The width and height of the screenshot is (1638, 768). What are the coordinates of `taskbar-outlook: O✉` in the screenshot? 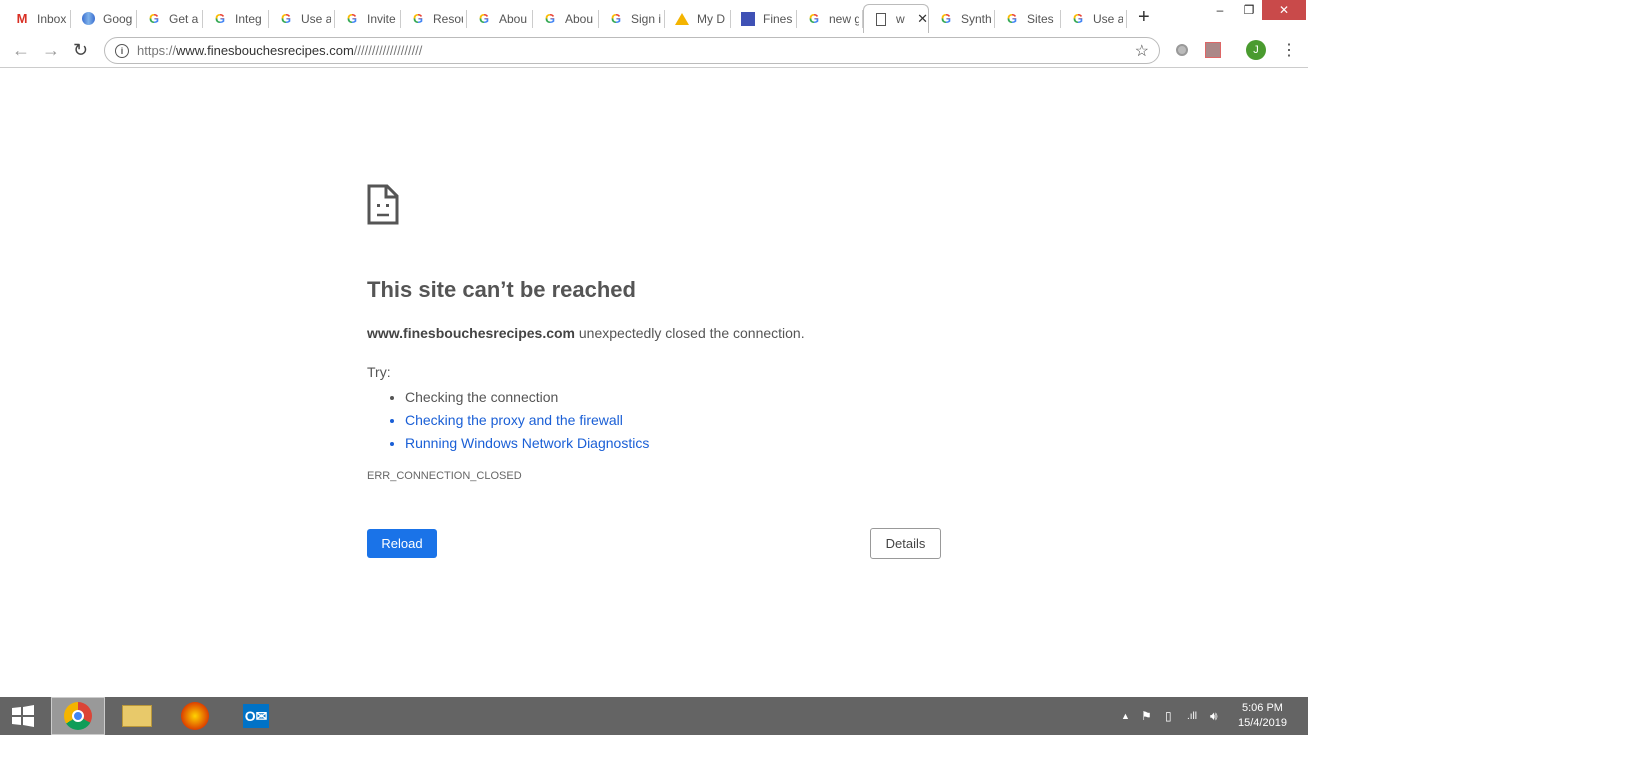 It's located at (256, 716).